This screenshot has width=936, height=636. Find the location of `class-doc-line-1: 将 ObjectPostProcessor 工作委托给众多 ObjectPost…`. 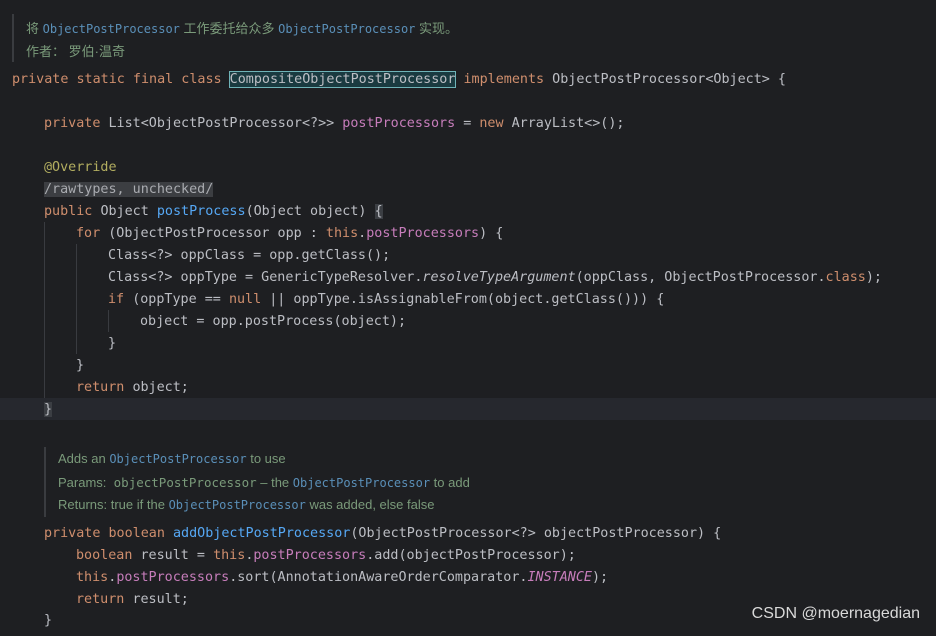

class-doc-line-1: 将 ObjectPostProcessor 工作委托给众多 ObjectPost… is located at coordinates (242, 27).